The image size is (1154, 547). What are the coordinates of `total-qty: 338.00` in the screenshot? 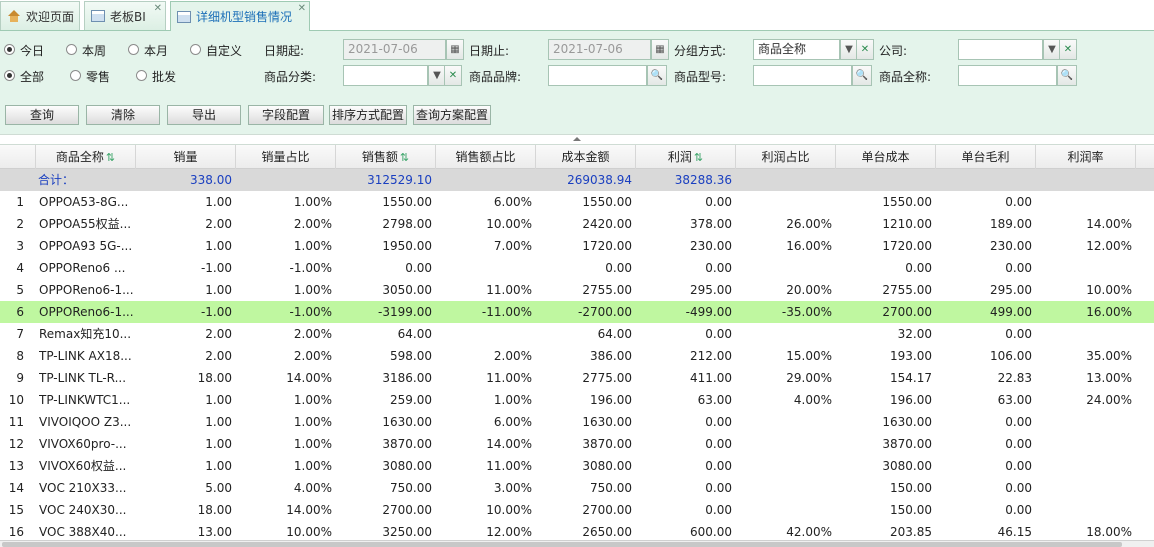 It's located at (211, 180).